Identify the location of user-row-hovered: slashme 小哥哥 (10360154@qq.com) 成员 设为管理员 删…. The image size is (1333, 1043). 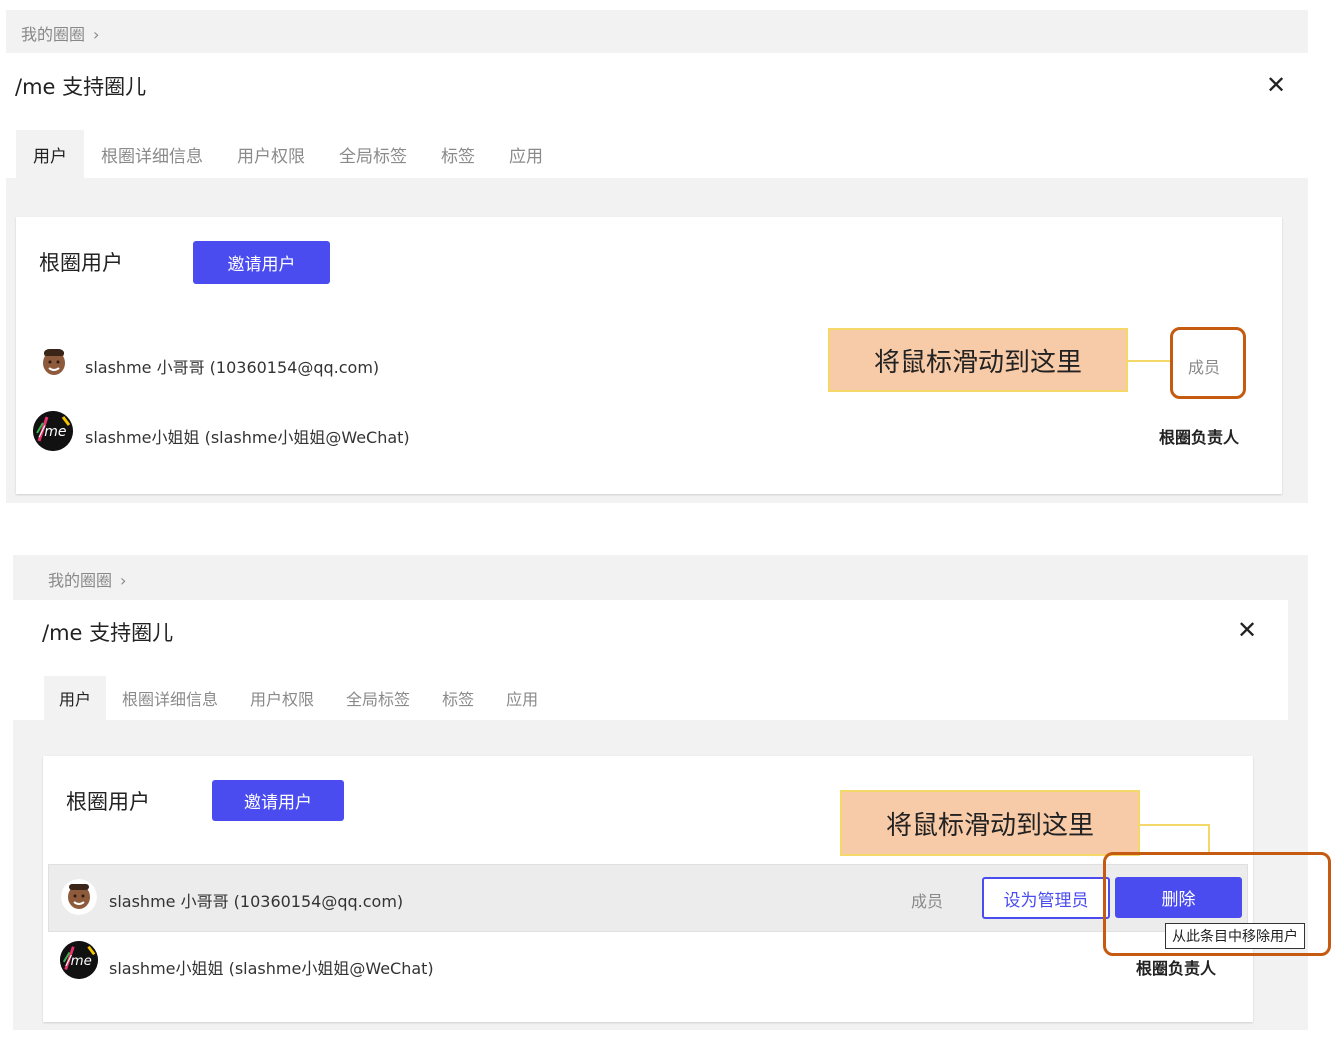
(648, 898).